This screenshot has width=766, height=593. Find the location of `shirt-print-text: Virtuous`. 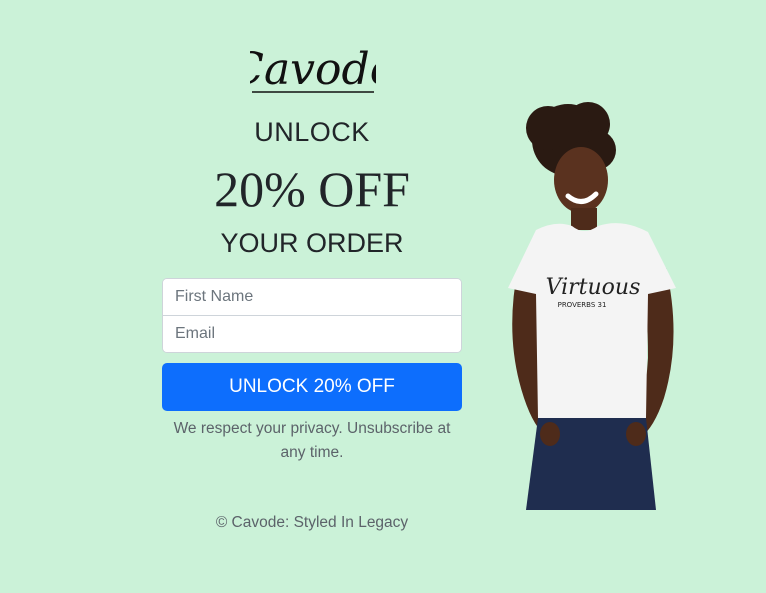

shirt-print-text: Virtuous is located at coordinates (593, 287).